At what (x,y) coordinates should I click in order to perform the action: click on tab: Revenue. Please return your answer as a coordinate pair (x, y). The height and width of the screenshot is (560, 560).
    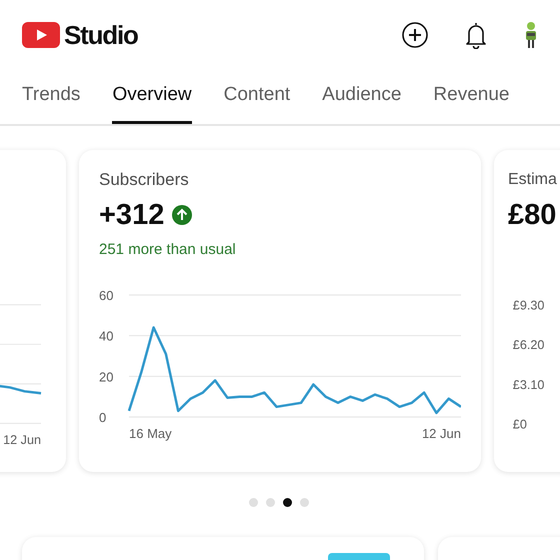
    Looking at the image, I should click on (471, 97).